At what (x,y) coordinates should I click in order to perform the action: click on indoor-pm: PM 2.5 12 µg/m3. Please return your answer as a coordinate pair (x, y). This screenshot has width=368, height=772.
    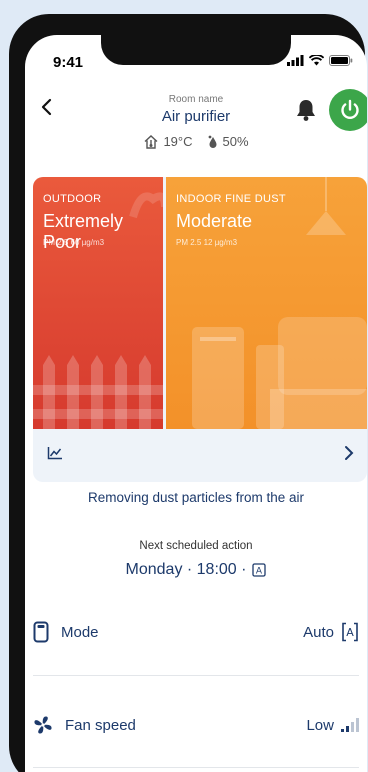
    Looking at the image, I should click on (207, 242).